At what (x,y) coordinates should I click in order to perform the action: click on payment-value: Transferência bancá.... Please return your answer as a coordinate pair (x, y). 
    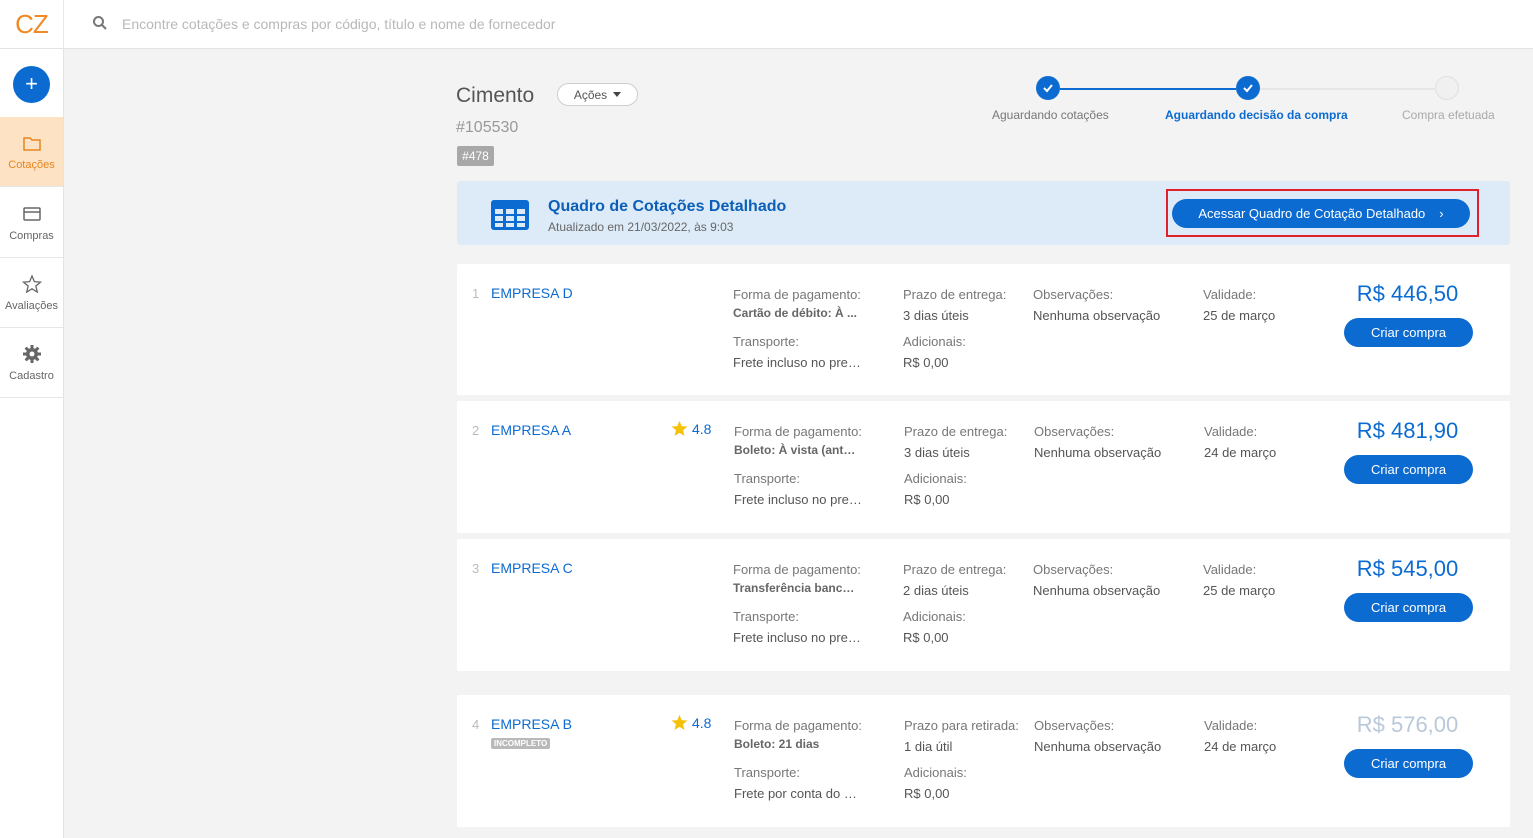
    Looking at the image, I should click on (796, 588).